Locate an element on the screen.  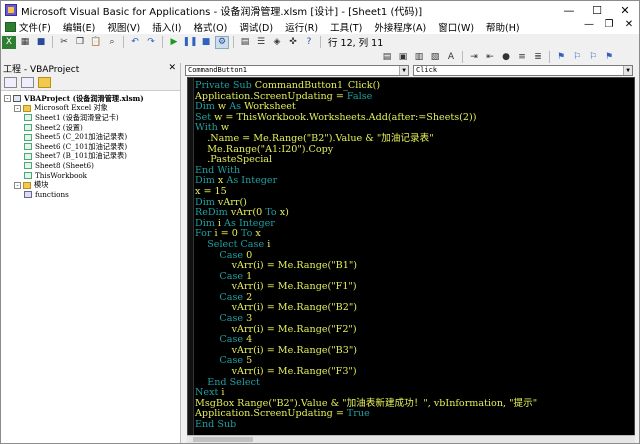
uncomment-block-icon: ≣ is located at coordinates (538, 56).